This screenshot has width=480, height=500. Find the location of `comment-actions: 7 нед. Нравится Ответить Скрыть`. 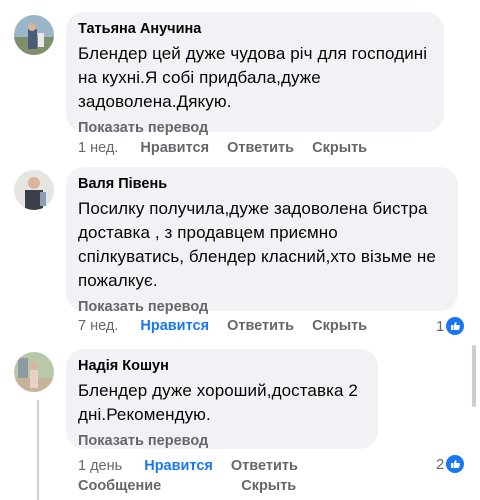

comment-actions: 7 нед. Нравится Ответить Скрыть is located at coordinates (229, 326).